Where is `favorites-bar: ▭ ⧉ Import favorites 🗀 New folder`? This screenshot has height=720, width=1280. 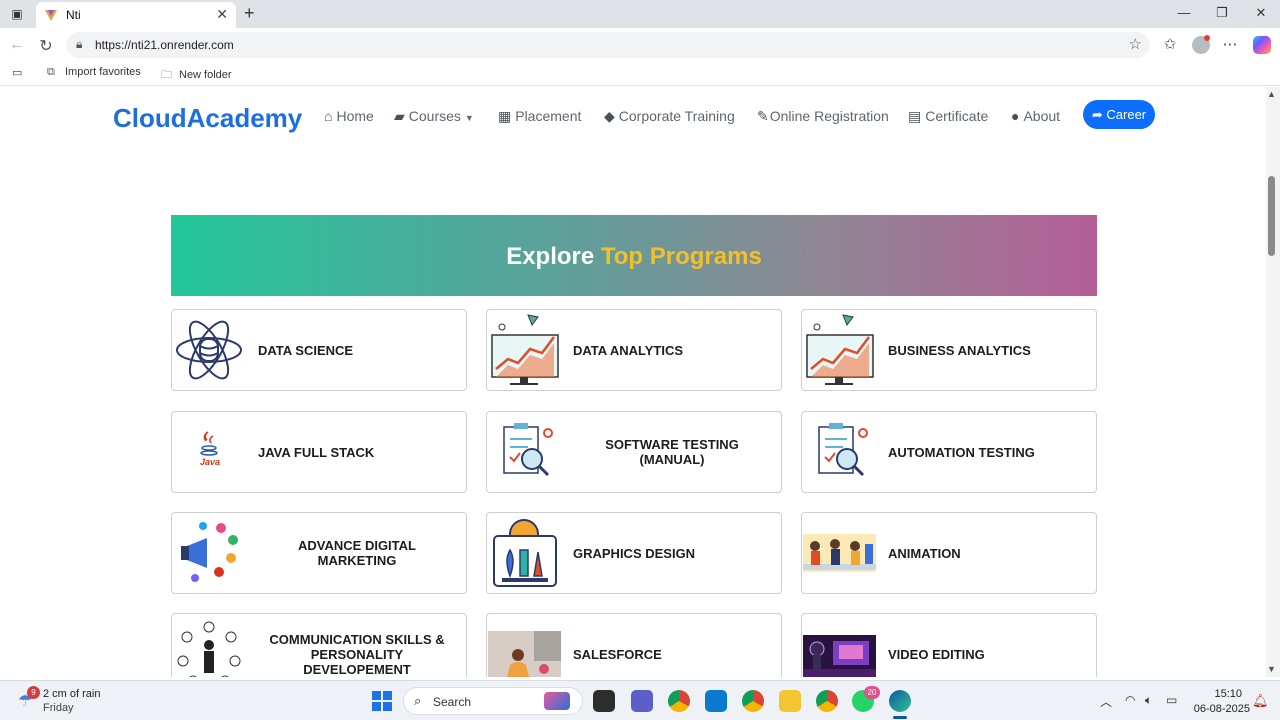
favorites-bar: ▭ ⧉ Import favorites 🗀 New folder is located at coordinates (640, 74).